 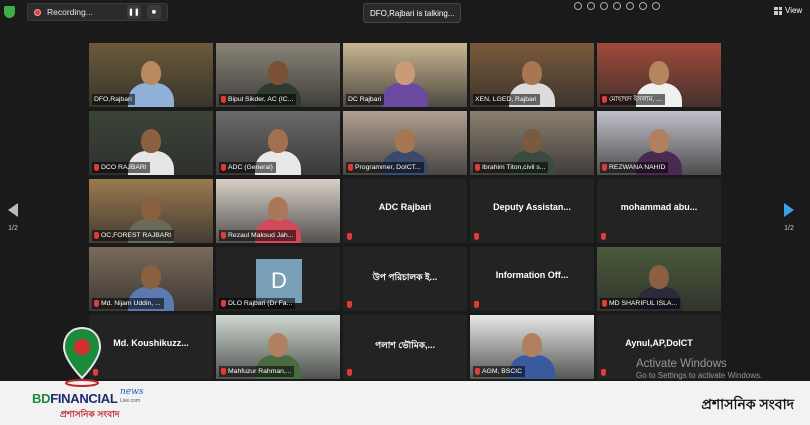 I want to click on participant-tile: ADC (General), so click(x=278, y=143).